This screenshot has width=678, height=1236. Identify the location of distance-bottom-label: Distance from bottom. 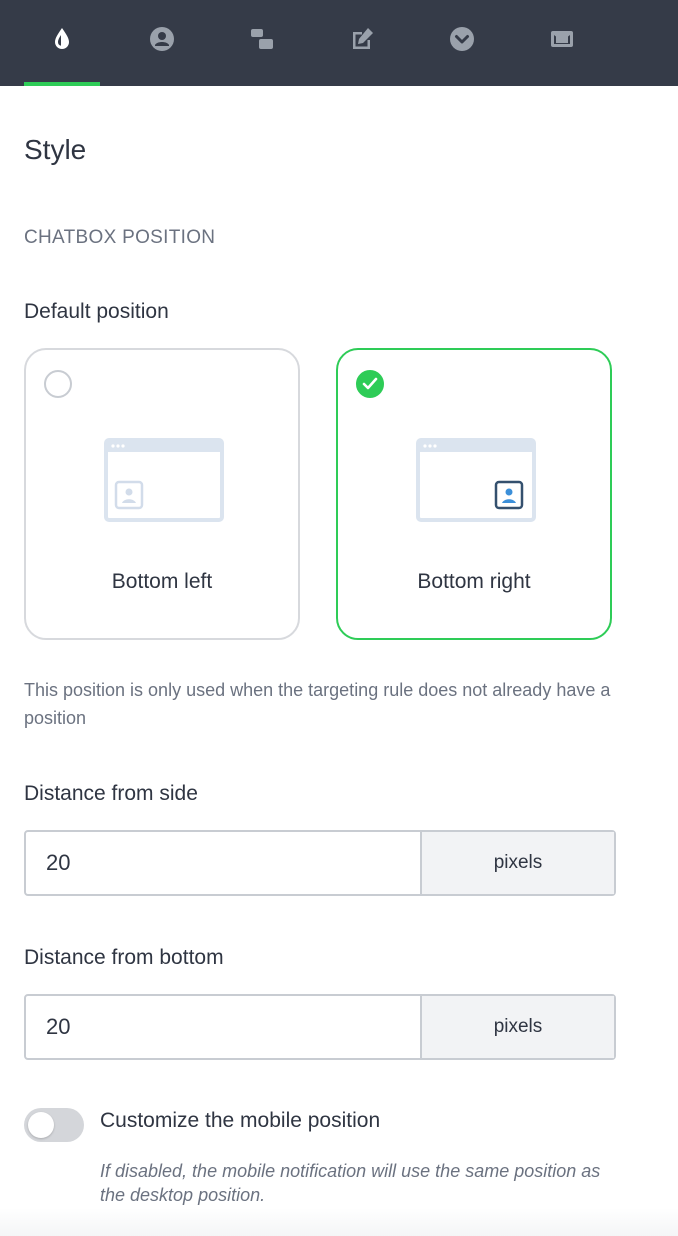
(124, 957).